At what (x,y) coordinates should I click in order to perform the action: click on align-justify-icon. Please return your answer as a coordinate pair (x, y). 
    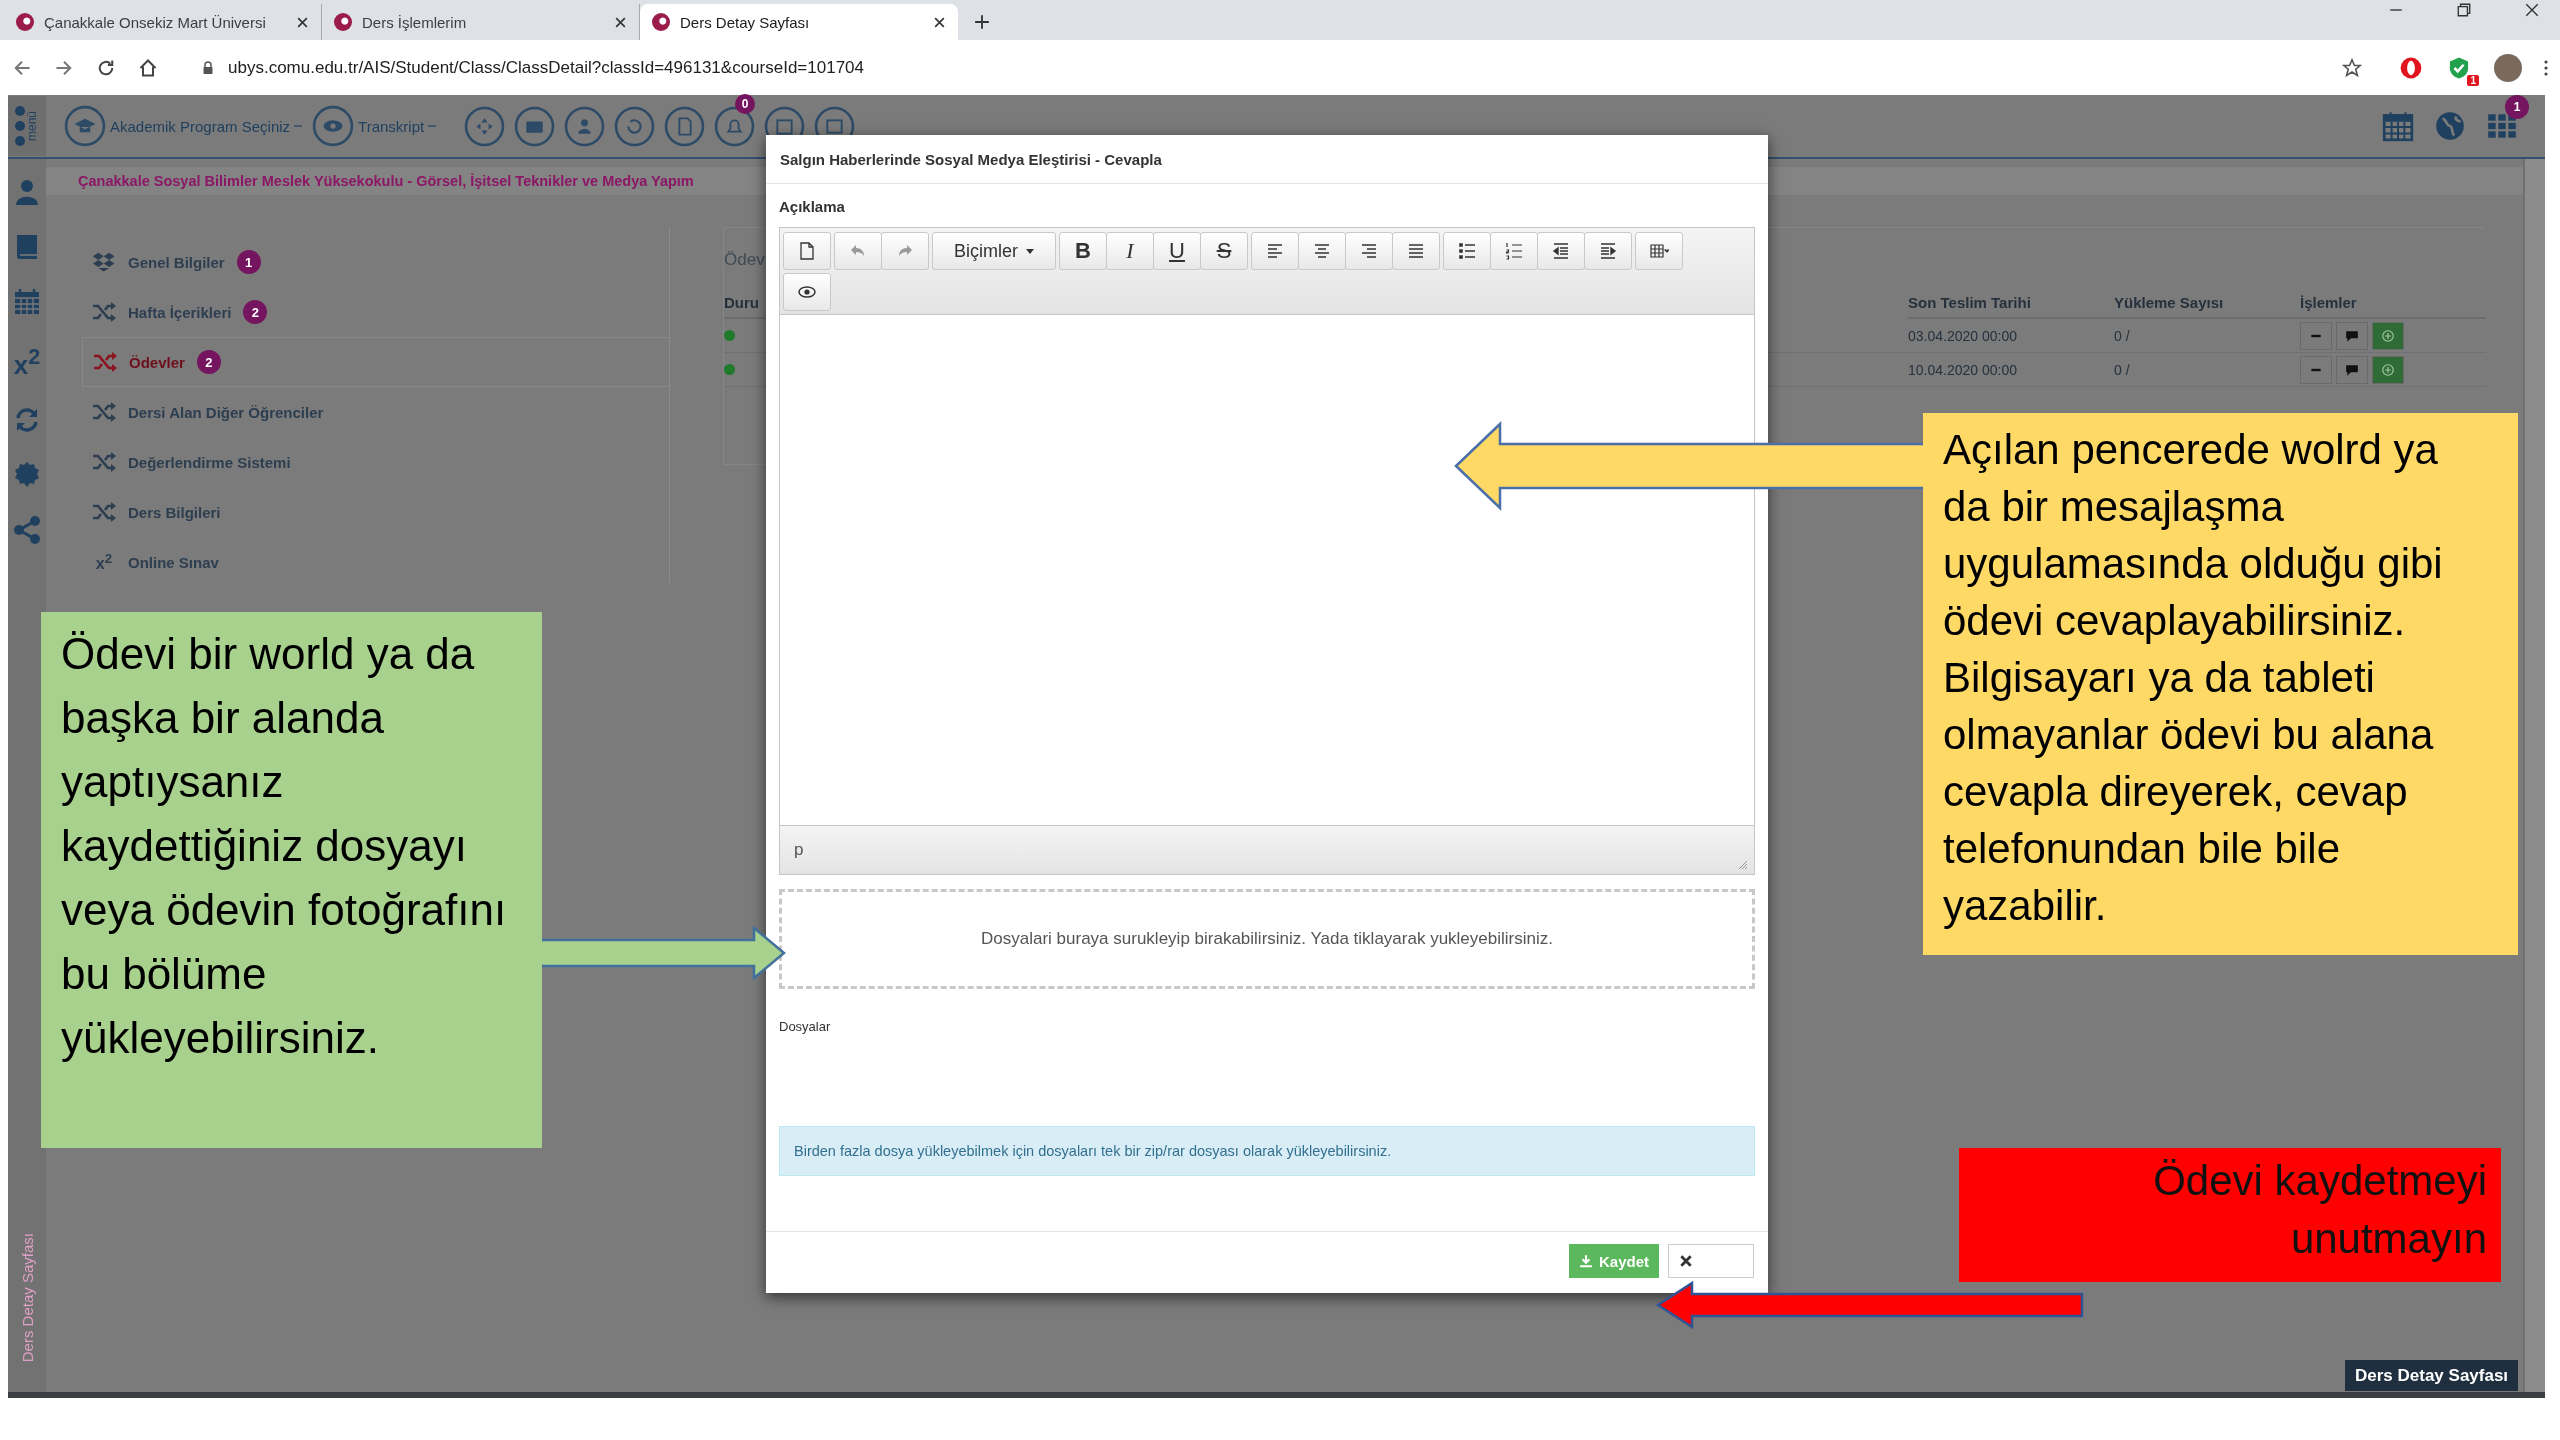
    Looking at the image, I should click on (1416, 251).